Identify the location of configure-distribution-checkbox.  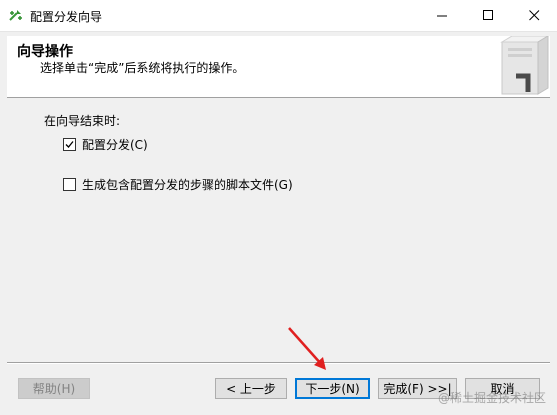
(69, 144).